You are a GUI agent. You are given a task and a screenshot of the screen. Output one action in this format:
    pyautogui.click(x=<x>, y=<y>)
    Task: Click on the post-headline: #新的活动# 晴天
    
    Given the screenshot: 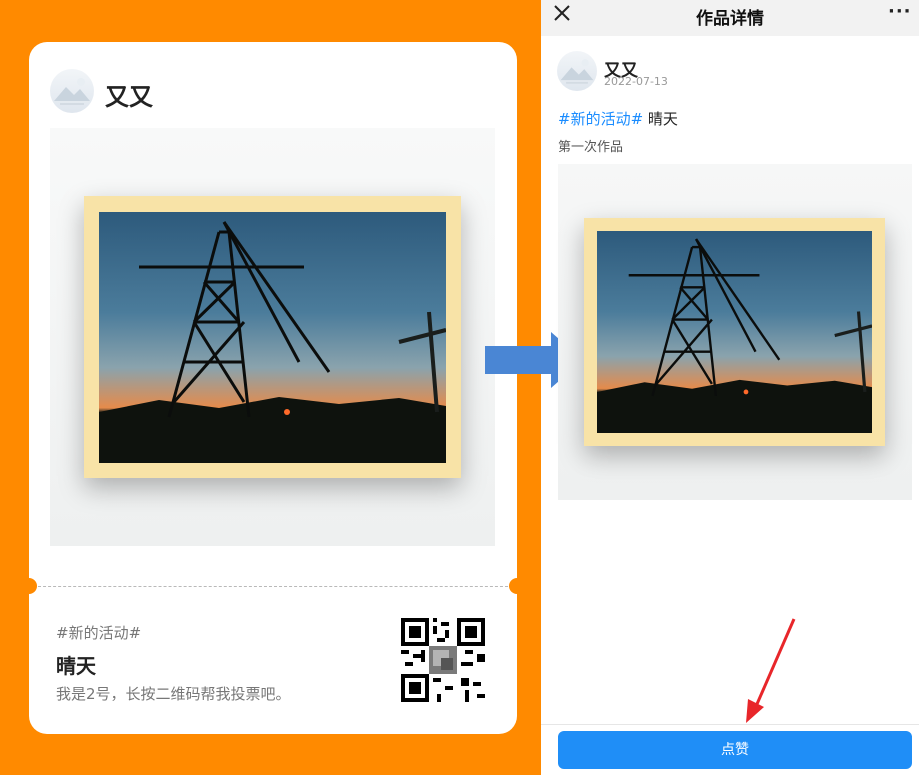 What is the action you would take?
    pyautogui.click(x=618, y=118)
    